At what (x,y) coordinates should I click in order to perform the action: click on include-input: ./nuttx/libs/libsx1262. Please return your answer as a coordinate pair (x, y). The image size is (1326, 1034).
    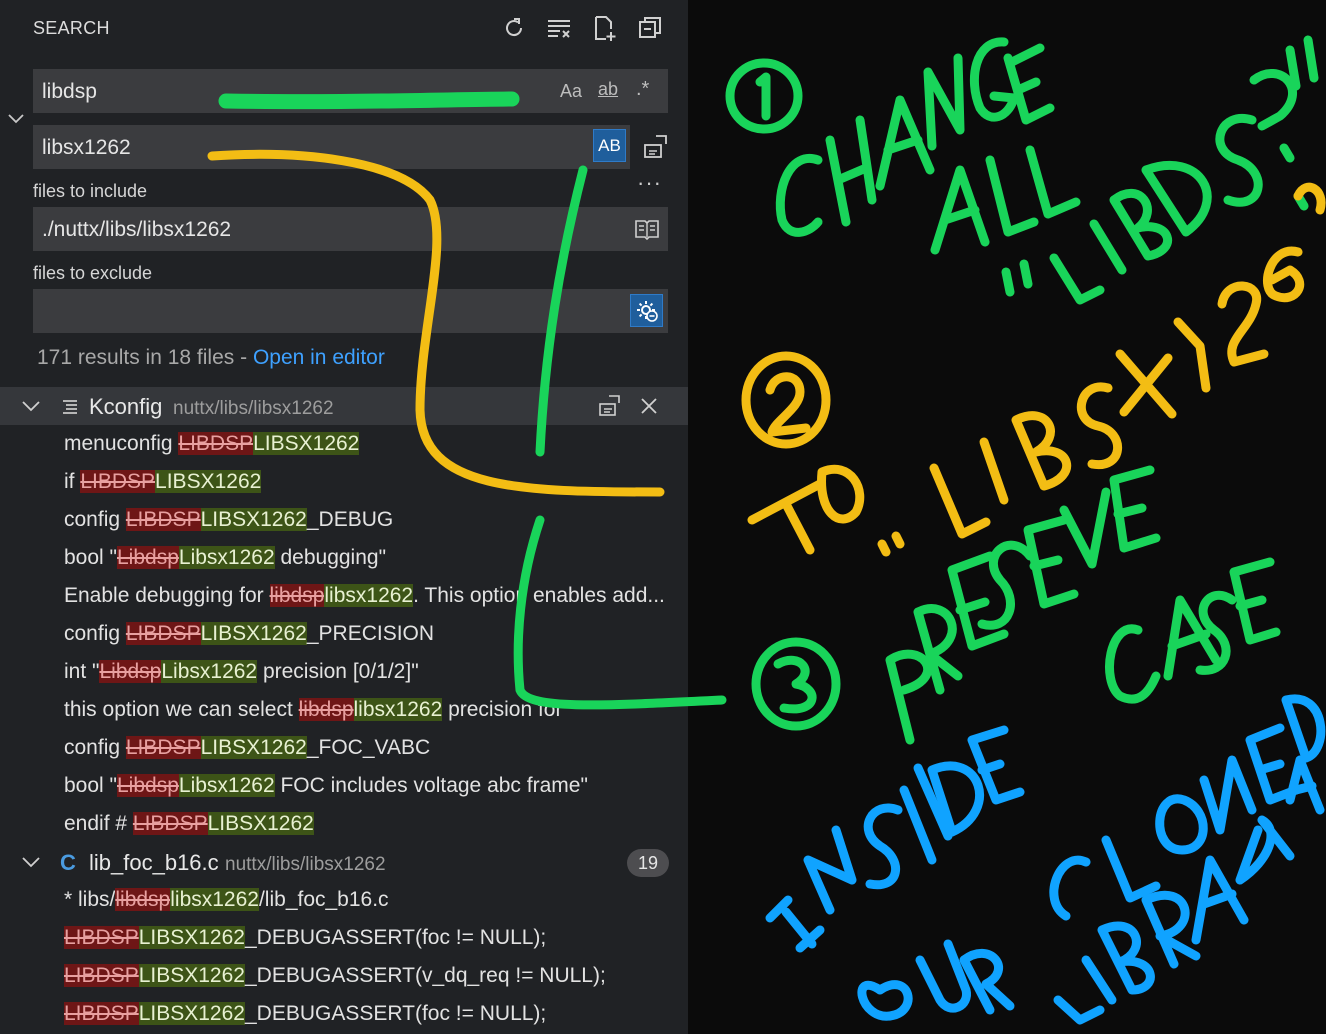
    Looking at the image, I should click on (350, 229).